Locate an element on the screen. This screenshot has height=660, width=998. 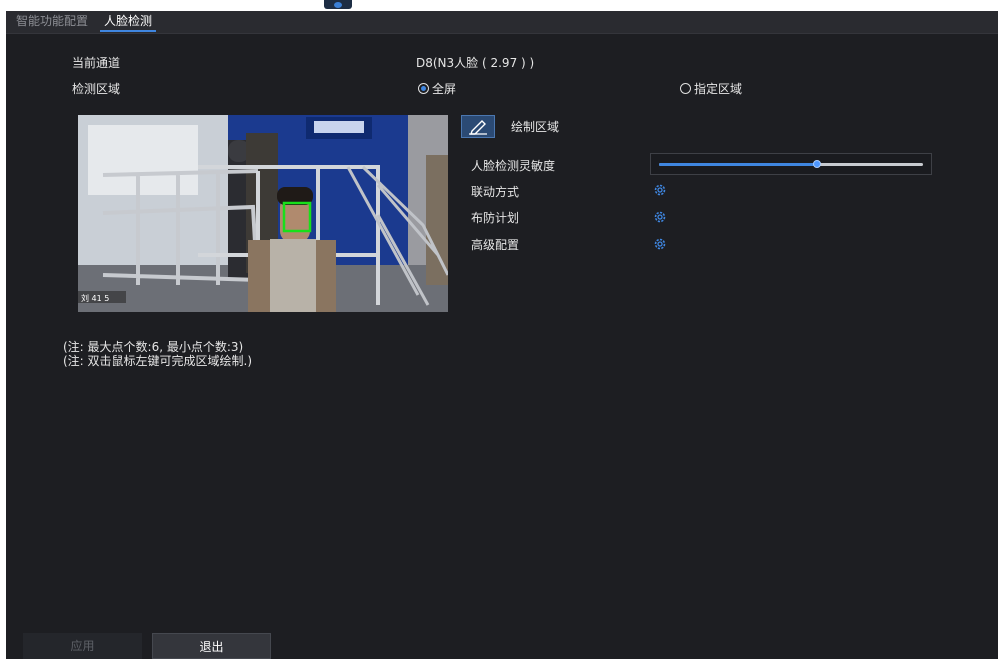
advanced-gear-icon is located at coordinates (660, 244).